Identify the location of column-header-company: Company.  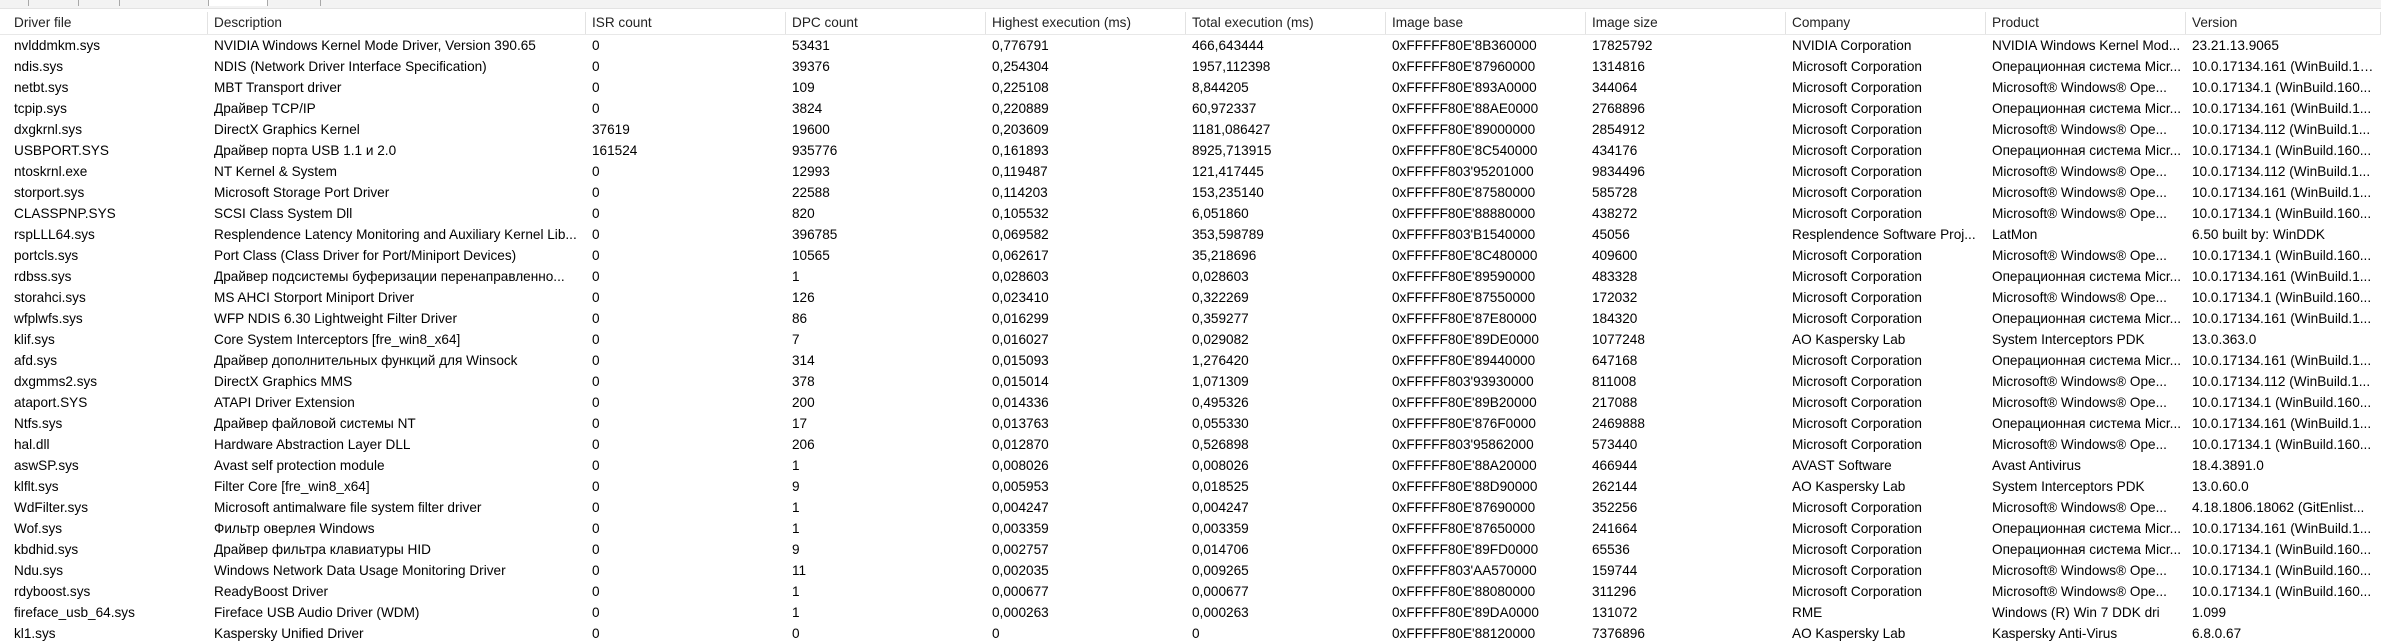
(1886, 23).